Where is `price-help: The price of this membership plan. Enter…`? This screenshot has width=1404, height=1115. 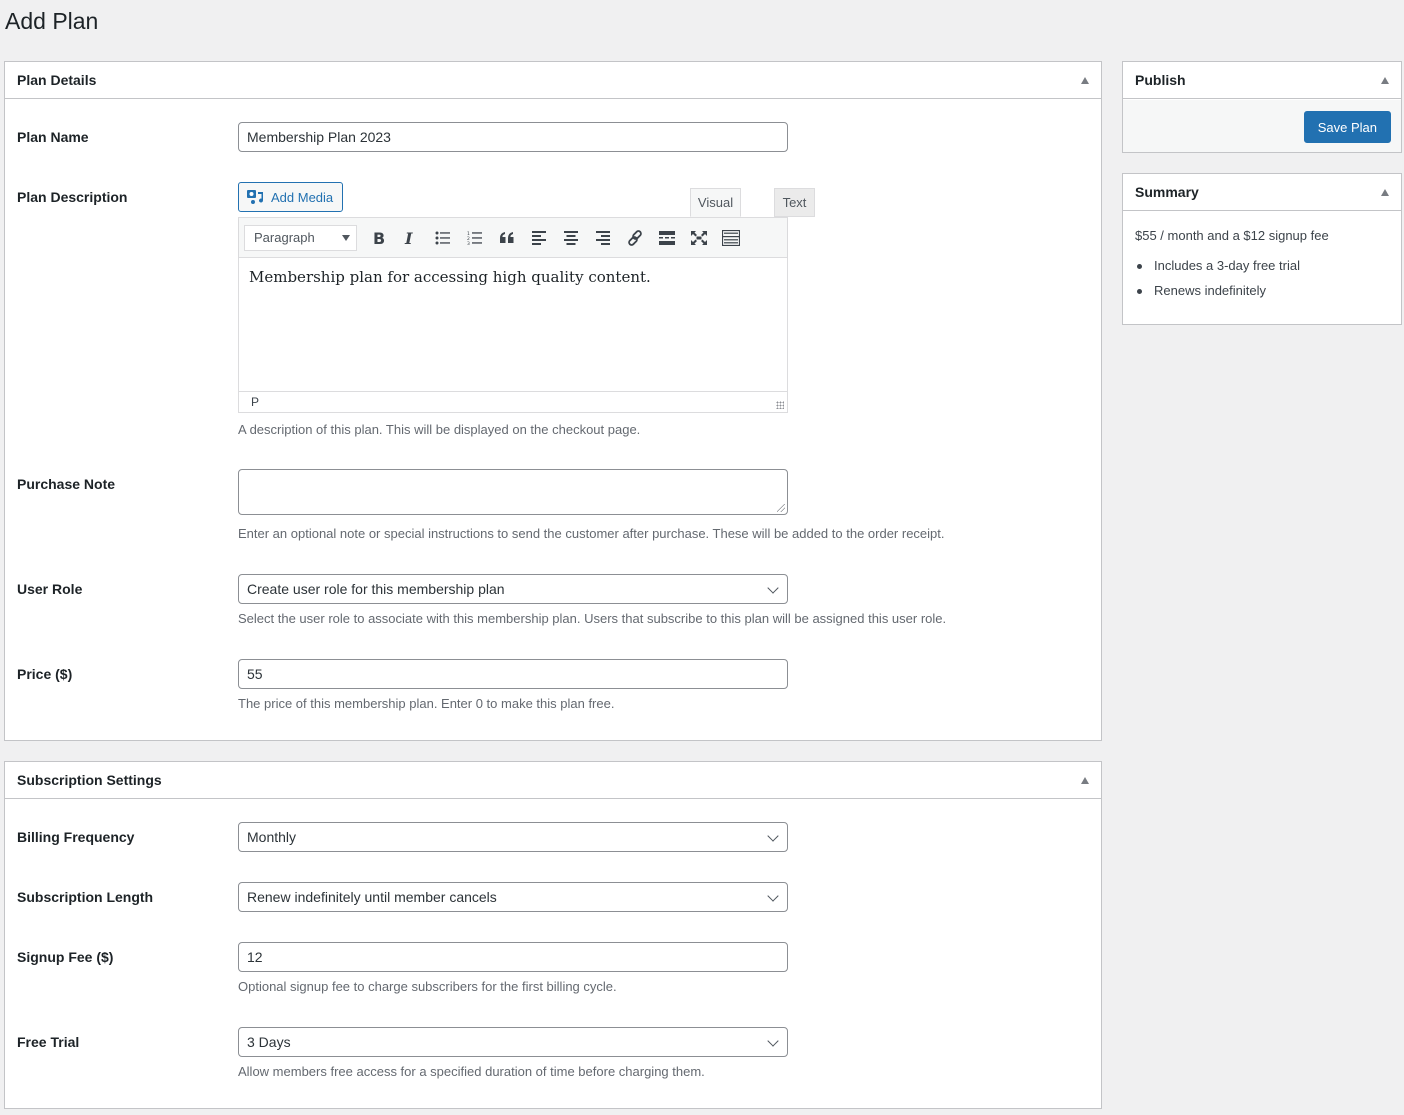 price-help: The price of this membership plan. Enter… is located at coordinates (426, 703).